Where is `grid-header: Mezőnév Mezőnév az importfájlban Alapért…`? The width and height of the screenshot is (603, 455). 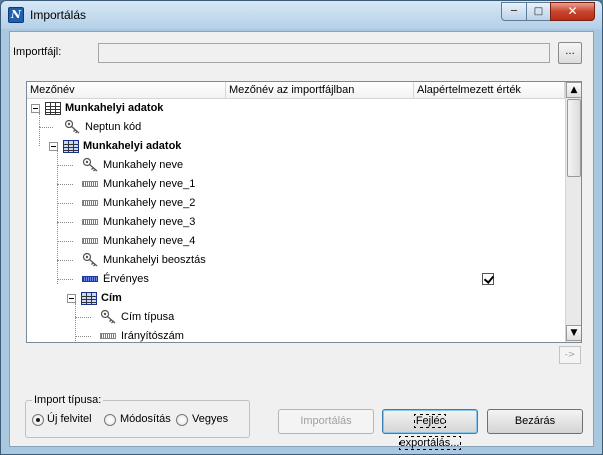 grid-header: Mezőnév Mezőnév az importfájlban Alapért… is located at coordinates (296, 90).